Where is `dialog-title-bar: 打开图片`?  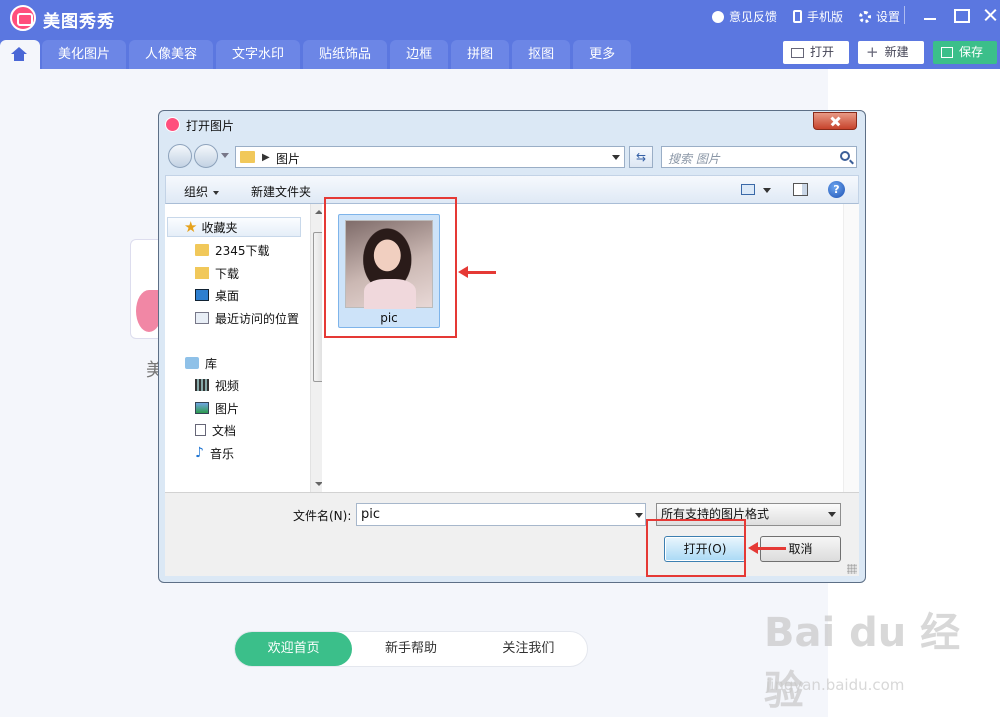
dialog-title-bar: 打开图片 is located at coordinates (512, 124).